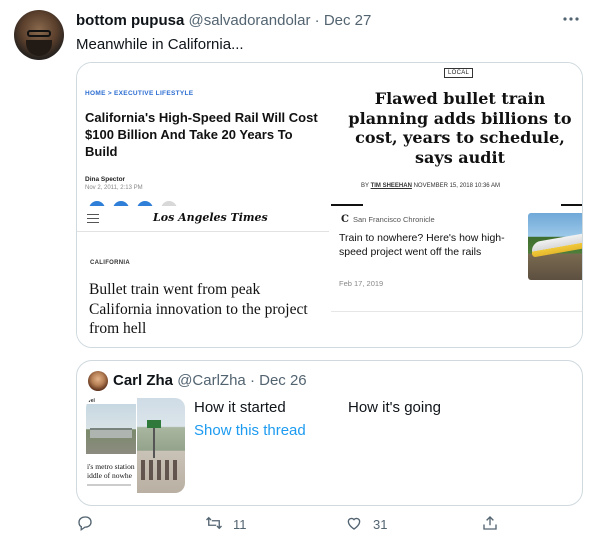 The width and height of the screenshot is (598, 544). Describe the element at coordinates (394, 407) in the screenshot. I see `quoted-text-going: How it's going` at that location.